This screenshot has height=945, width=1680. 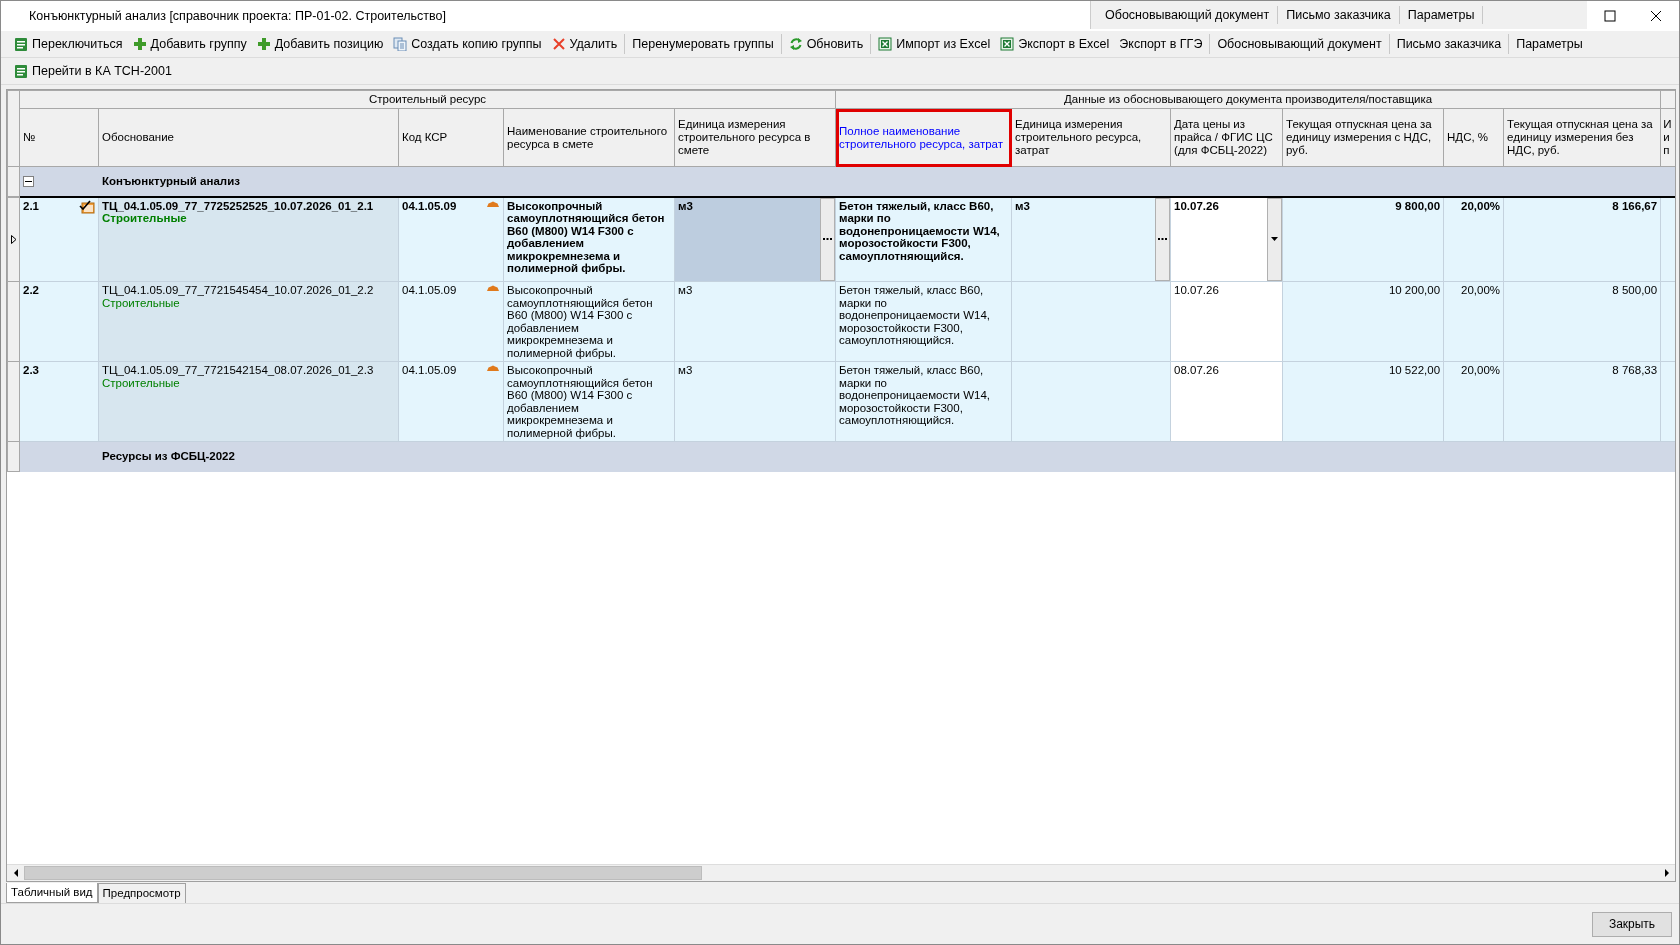 I want to click on toolbar-button: Переключиться, so click(x=68, y=44).